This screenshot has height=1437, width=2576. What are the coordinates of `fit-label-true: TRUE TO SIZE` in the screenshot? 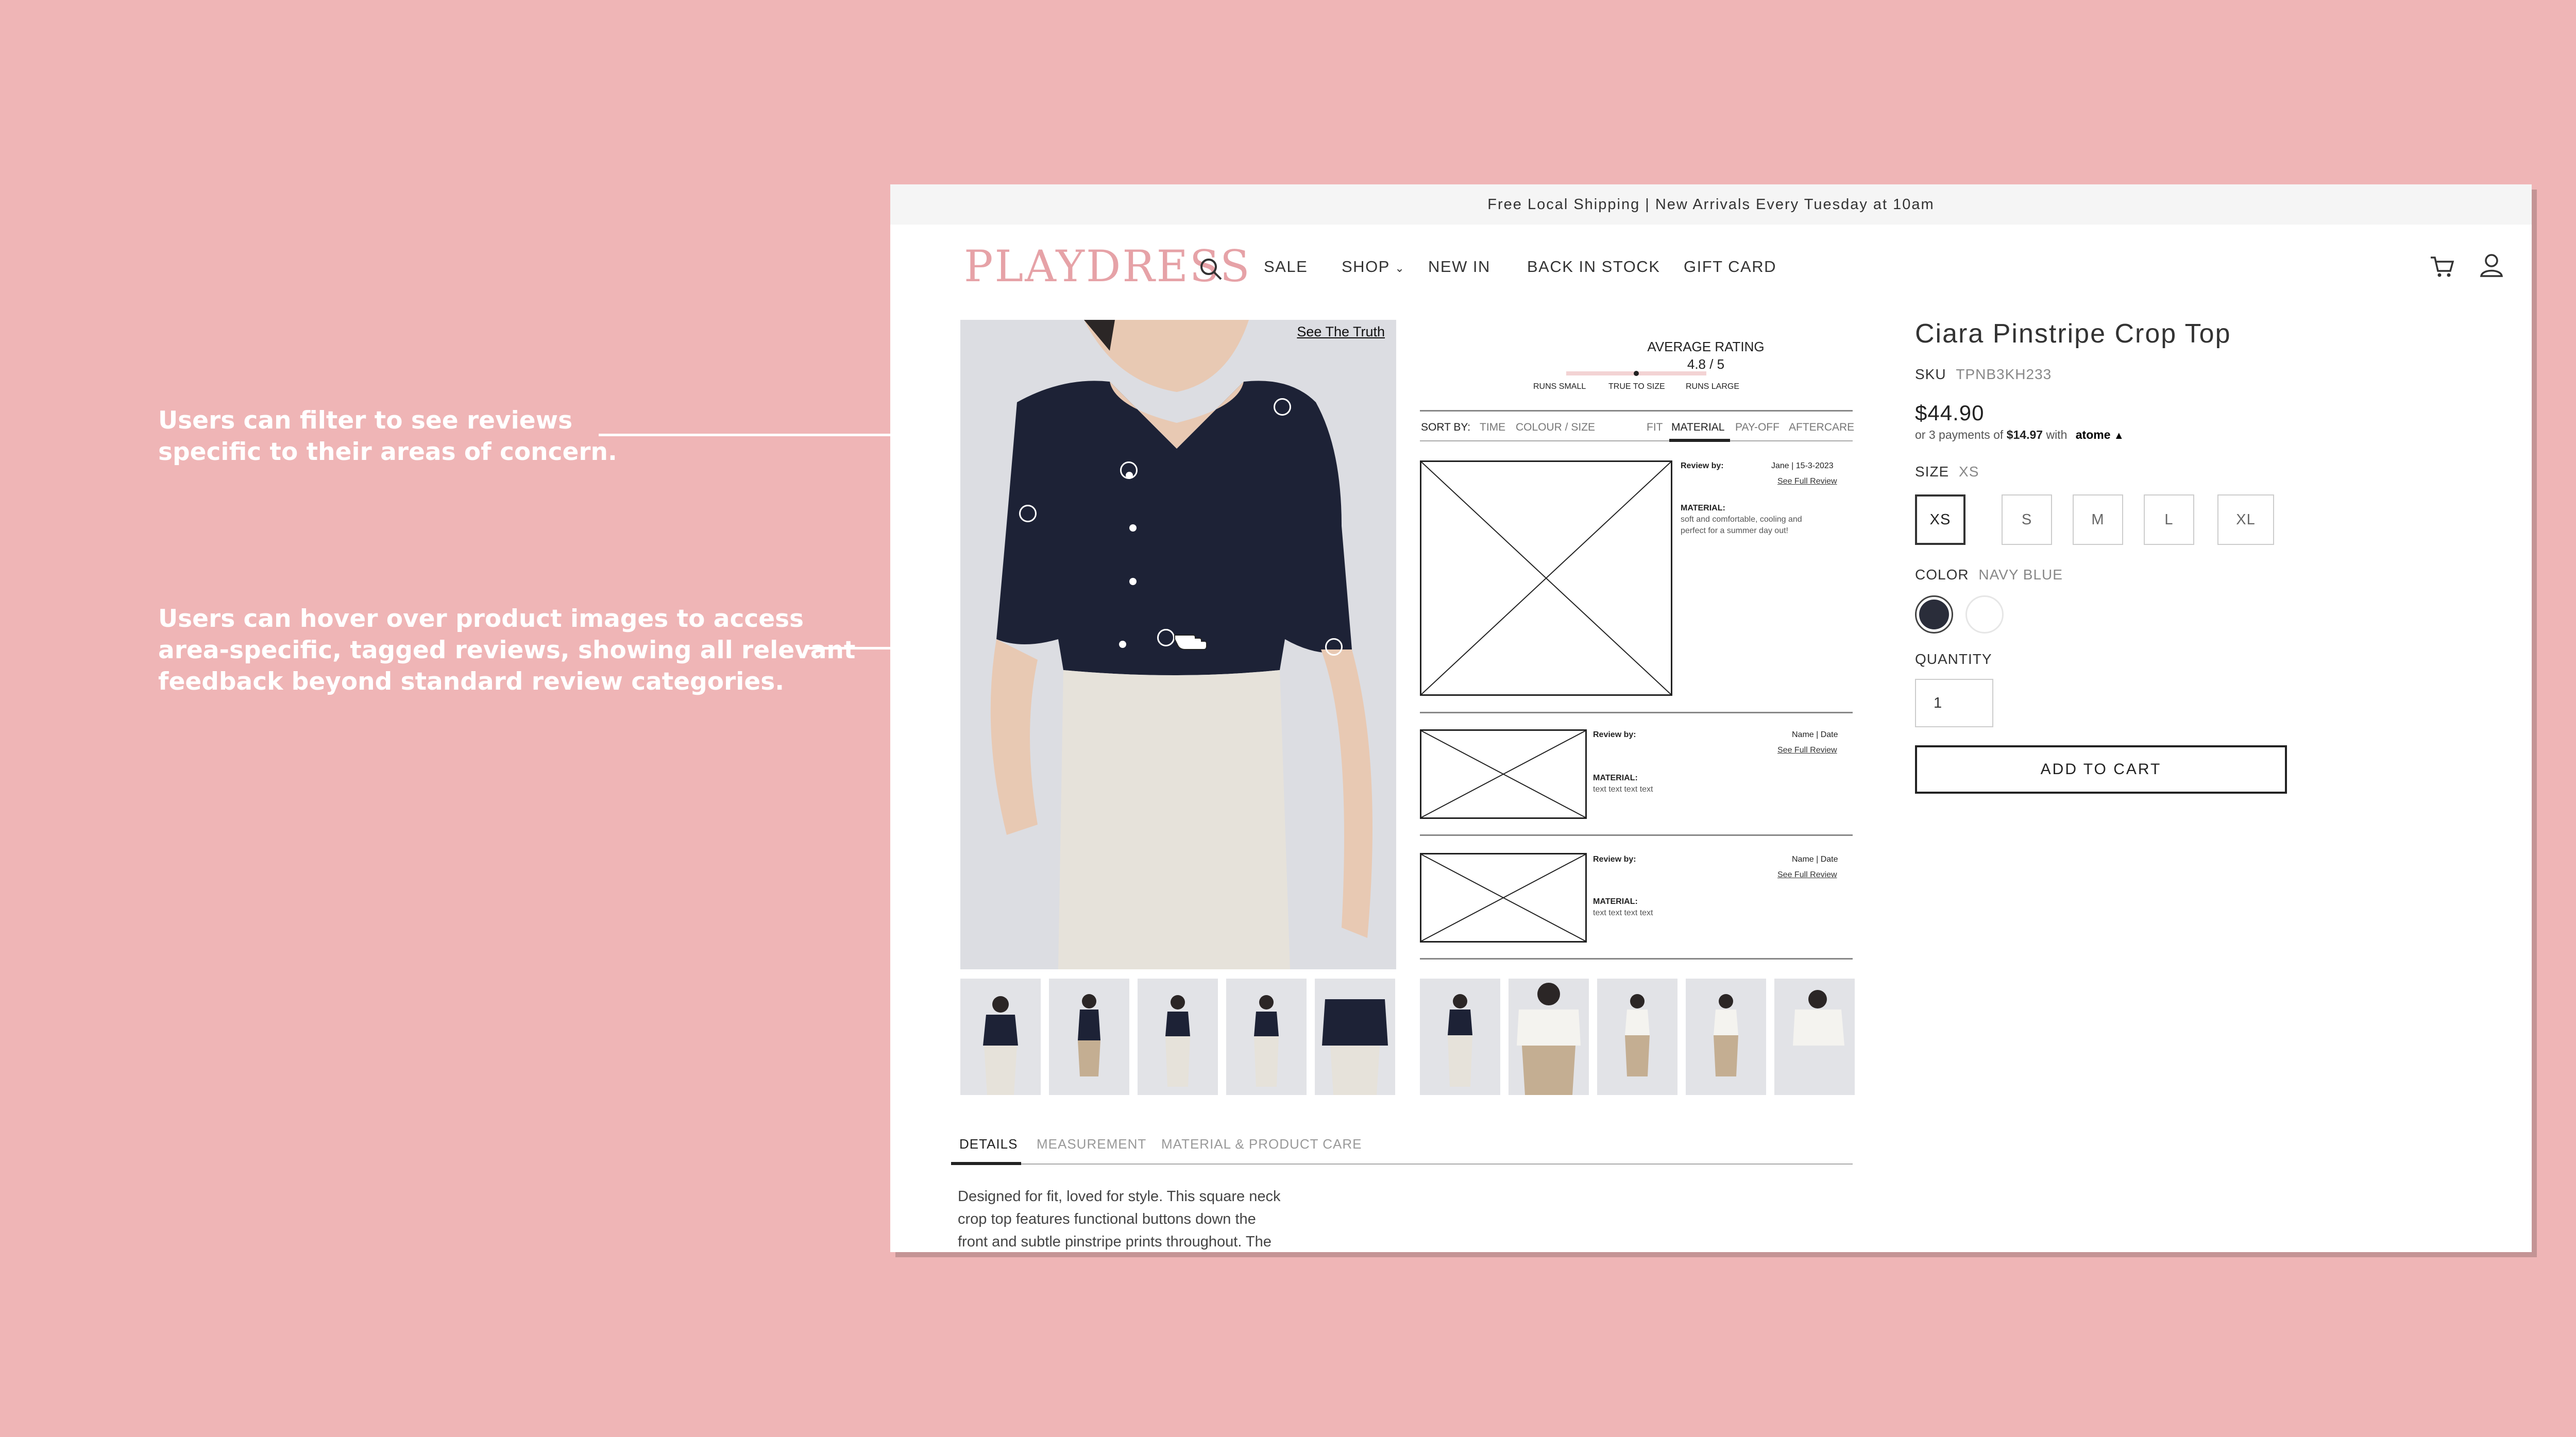 It's located at (1636, 386).